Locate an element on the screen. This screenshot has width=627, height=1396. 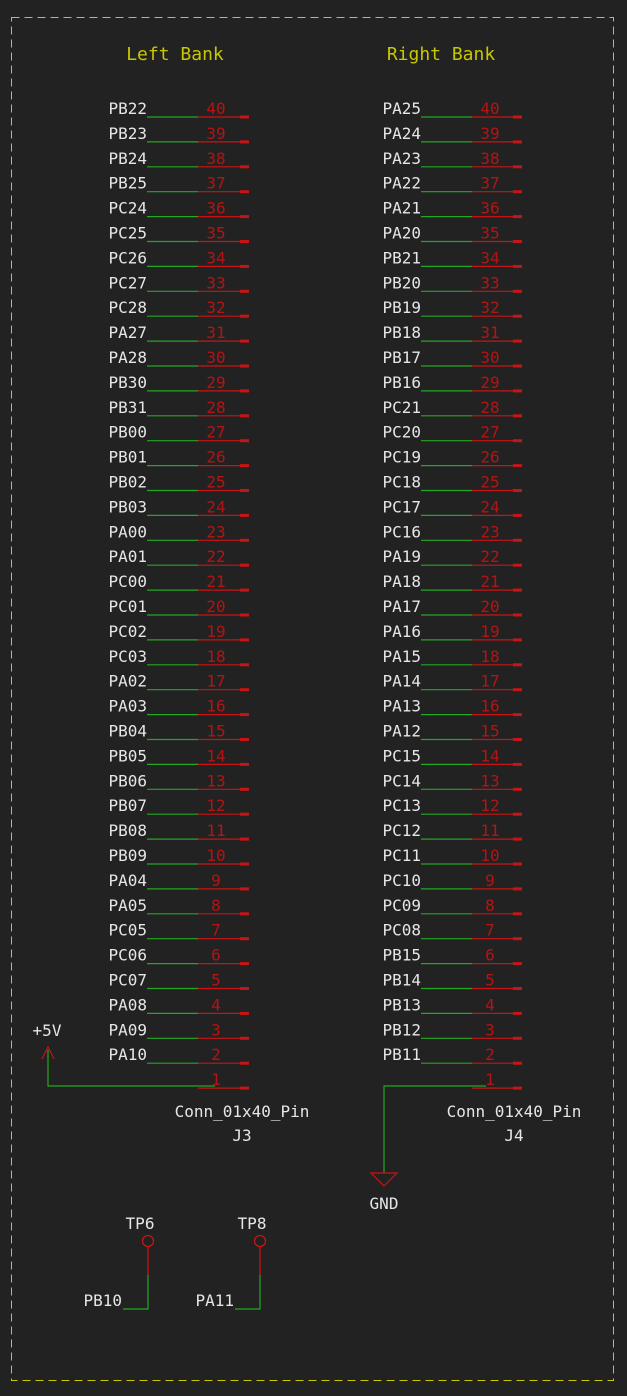
left-connector-reference: J3 is located at coordinates (241, 1135).